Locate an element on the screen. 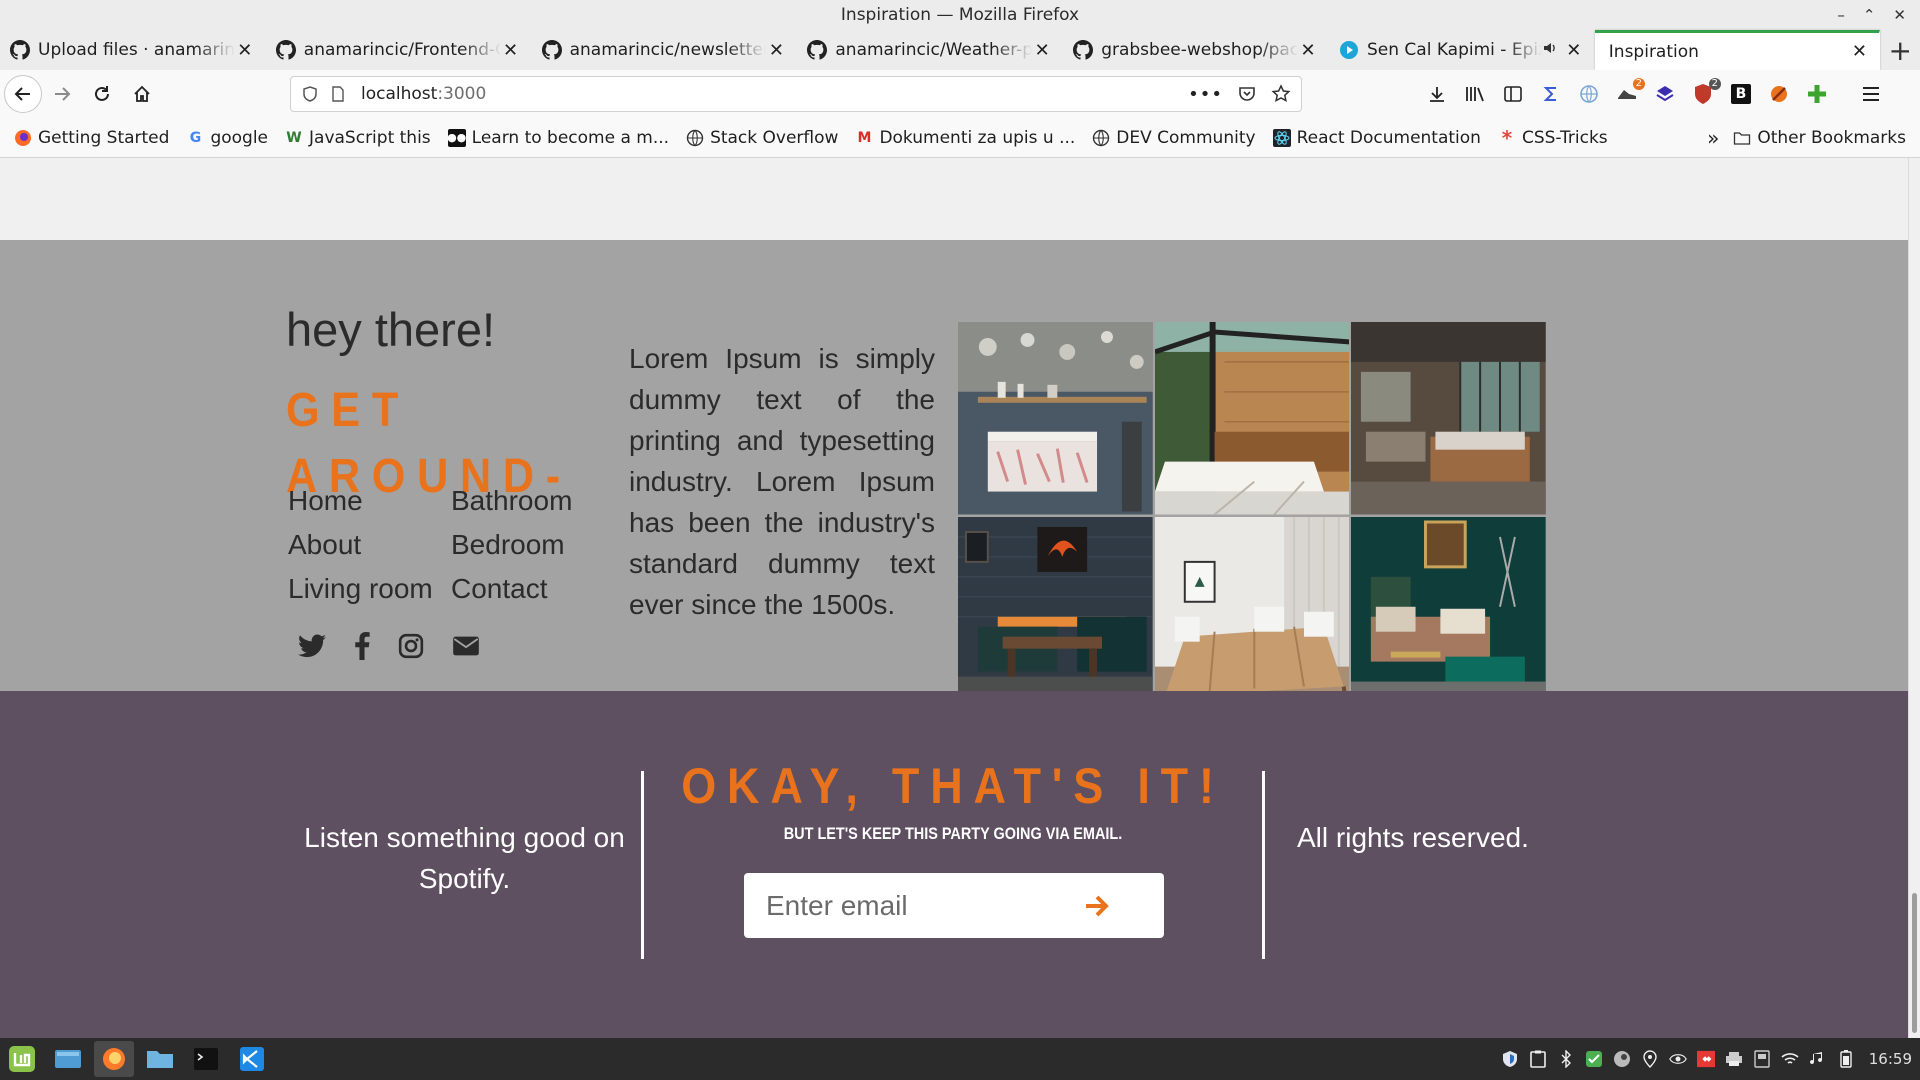  ublock-extension-icon: 2 is located at coordinates (1706, 92).